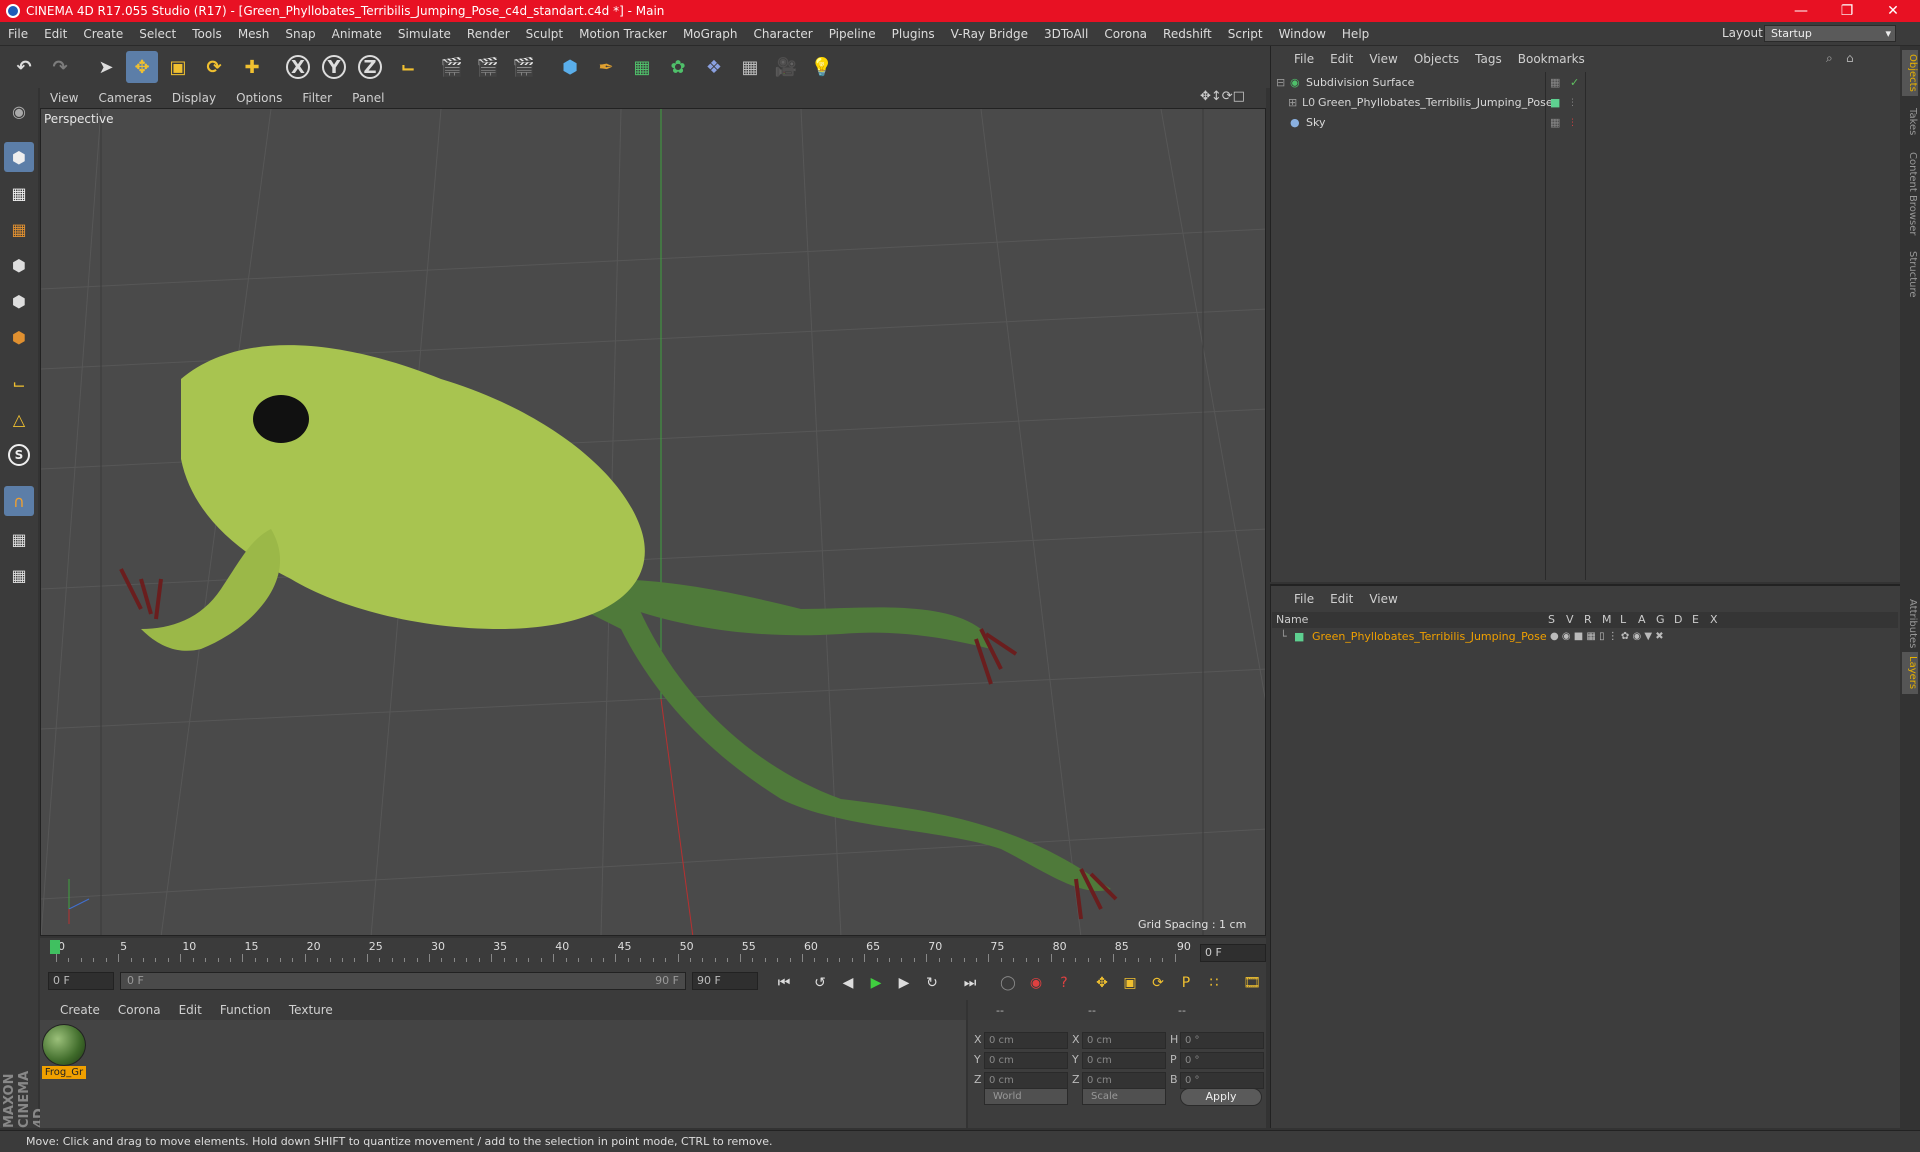 The image size is (1920, 1152). Describe the element at coordinates (989, 34) in the screenshot. I see `menu-vray-bridge: V-Ray Bridge` at that location.